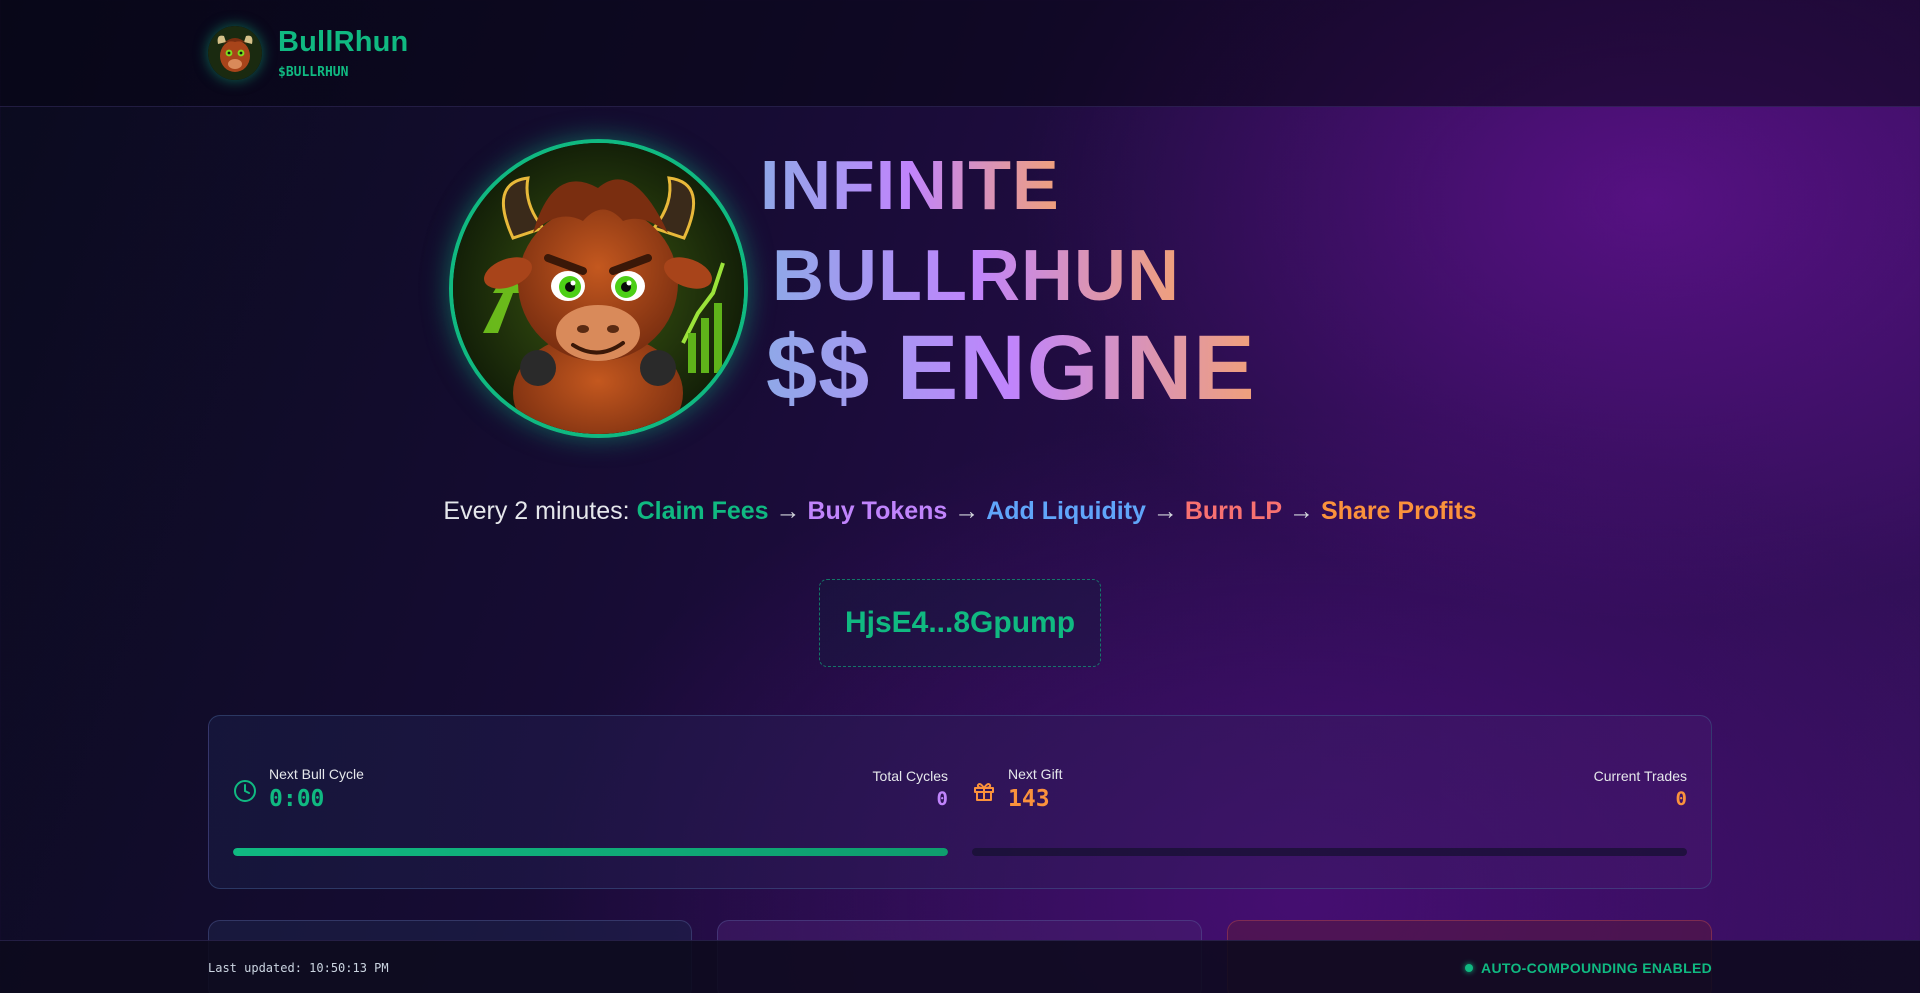  What do you see at coordinates (1329, 811) in the screenshot?
I see `next-gift-stat: Next Gift 143 Current Trades 0` at bounding box center [1329, 811].